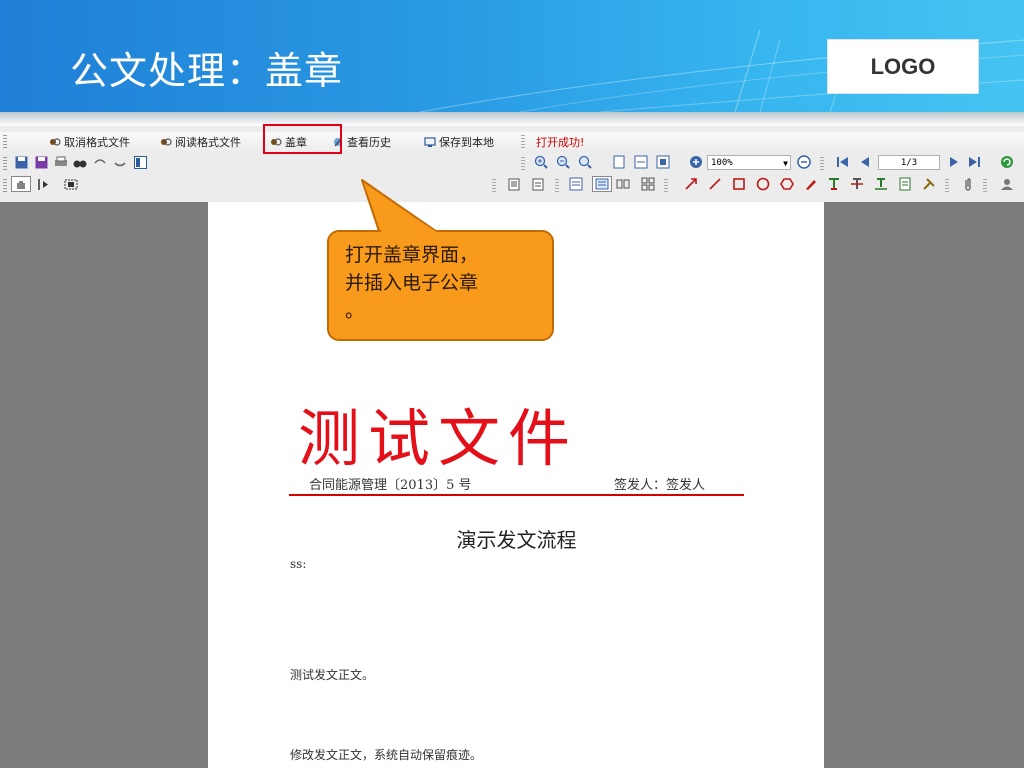 The width and height of the screenshot is (1024, 768). What do you see at coordinates (865, 162) in the screenshot?
I see `prev-page-icon` at bounding box center [865, 162].